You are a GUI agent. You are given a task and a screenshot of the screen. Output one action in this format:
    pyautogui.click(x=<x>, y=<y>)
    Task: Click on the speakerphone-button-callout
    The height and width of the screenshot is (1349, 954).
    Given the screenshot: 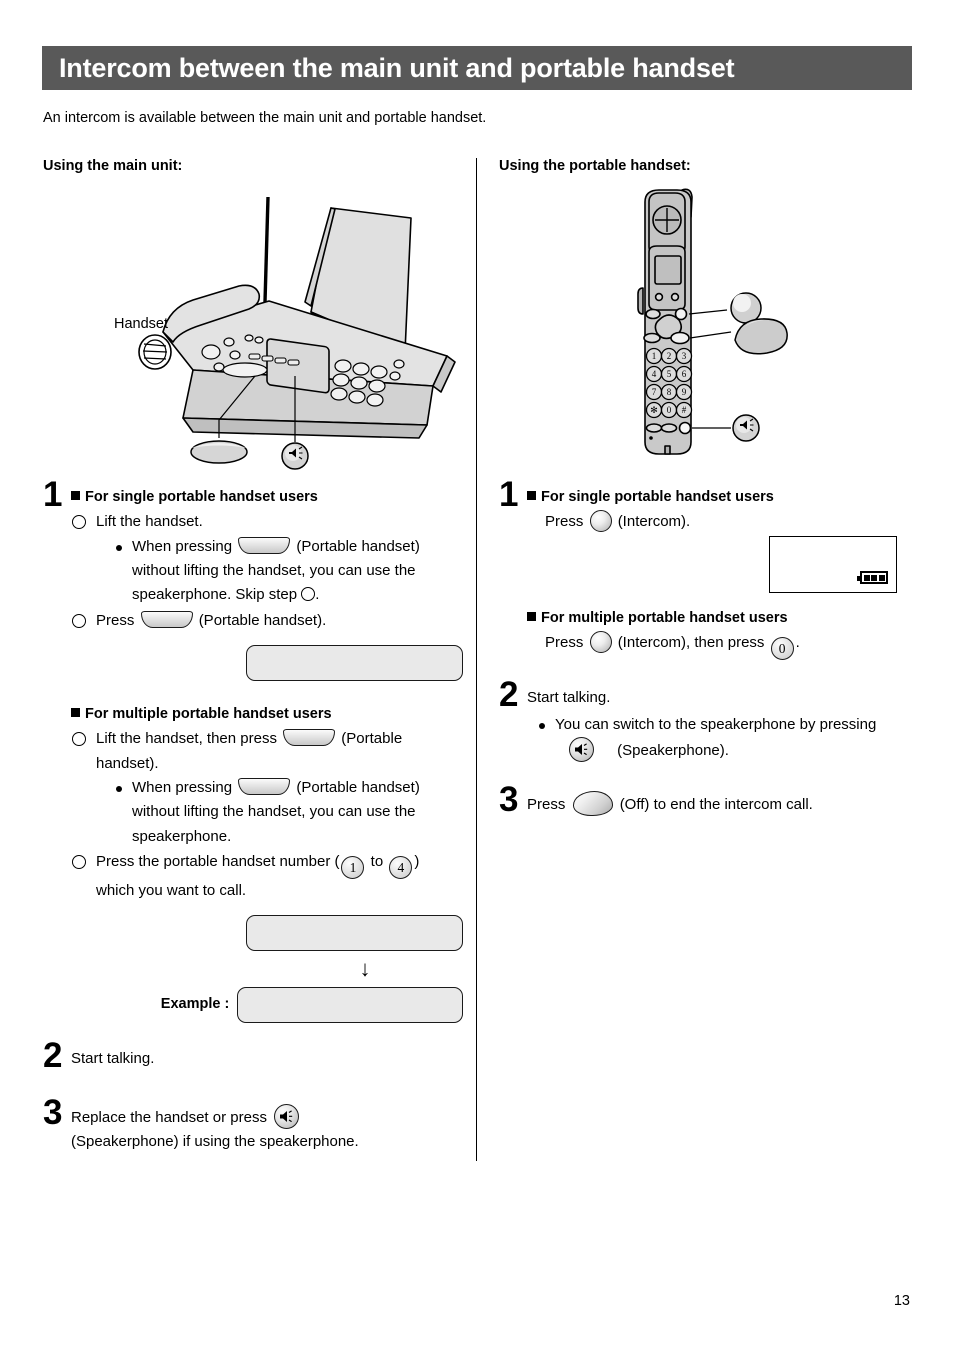 What is the action you would take?
    pyautogui.click(x=295, y=456)
    